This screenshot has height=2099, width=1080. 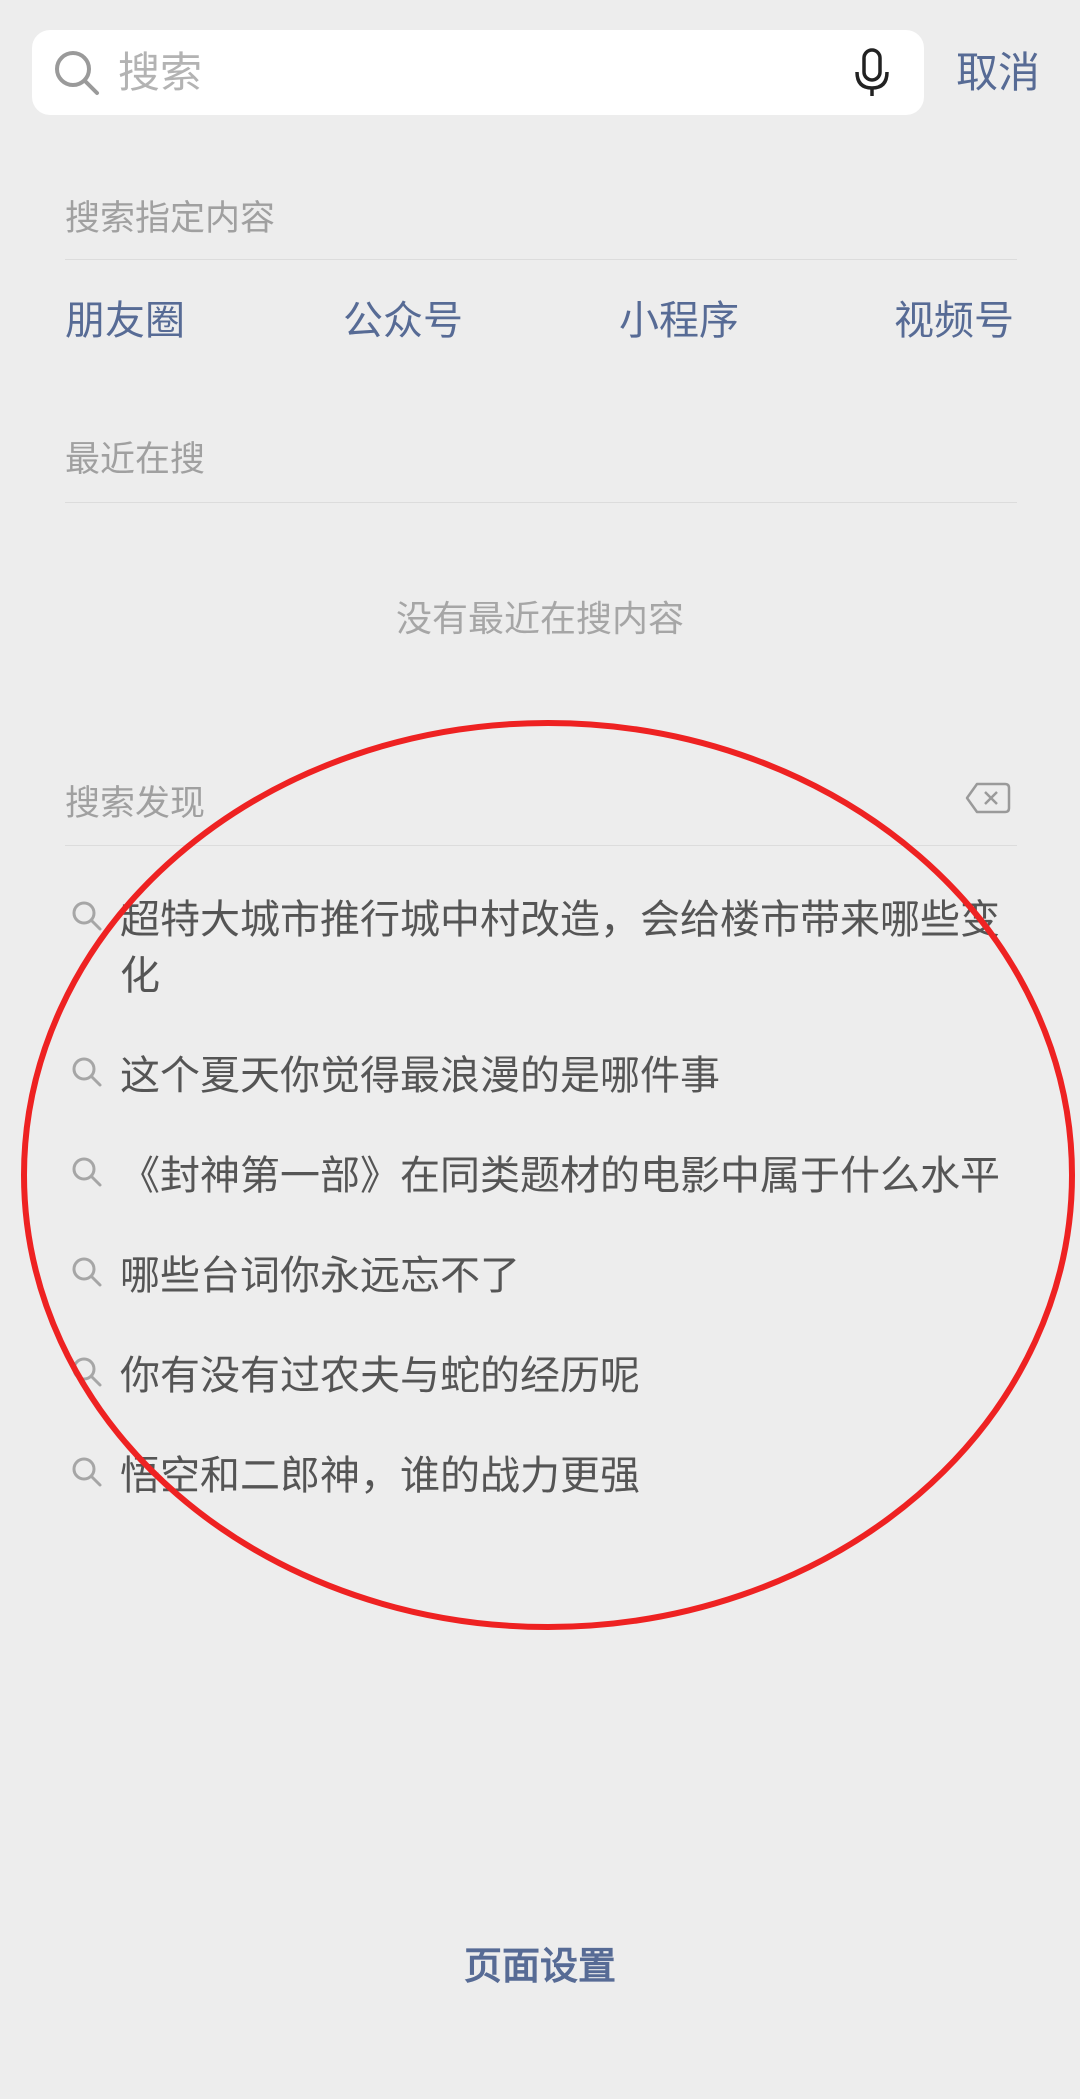 What do you see at coordinates (560, 1176) in the screenshot?
I see `discover-item-label: 《封神第一部》在同类题材的电影中属于什么水平` at bounding box center [560, 1176].